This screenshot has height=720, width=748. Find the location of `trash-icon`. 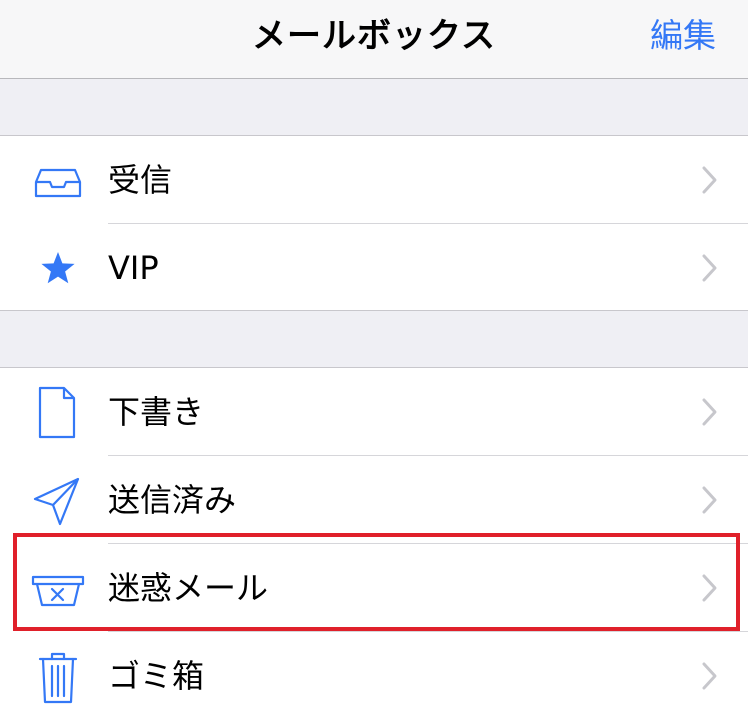

trash-icon is located at coordinates (58, 676).